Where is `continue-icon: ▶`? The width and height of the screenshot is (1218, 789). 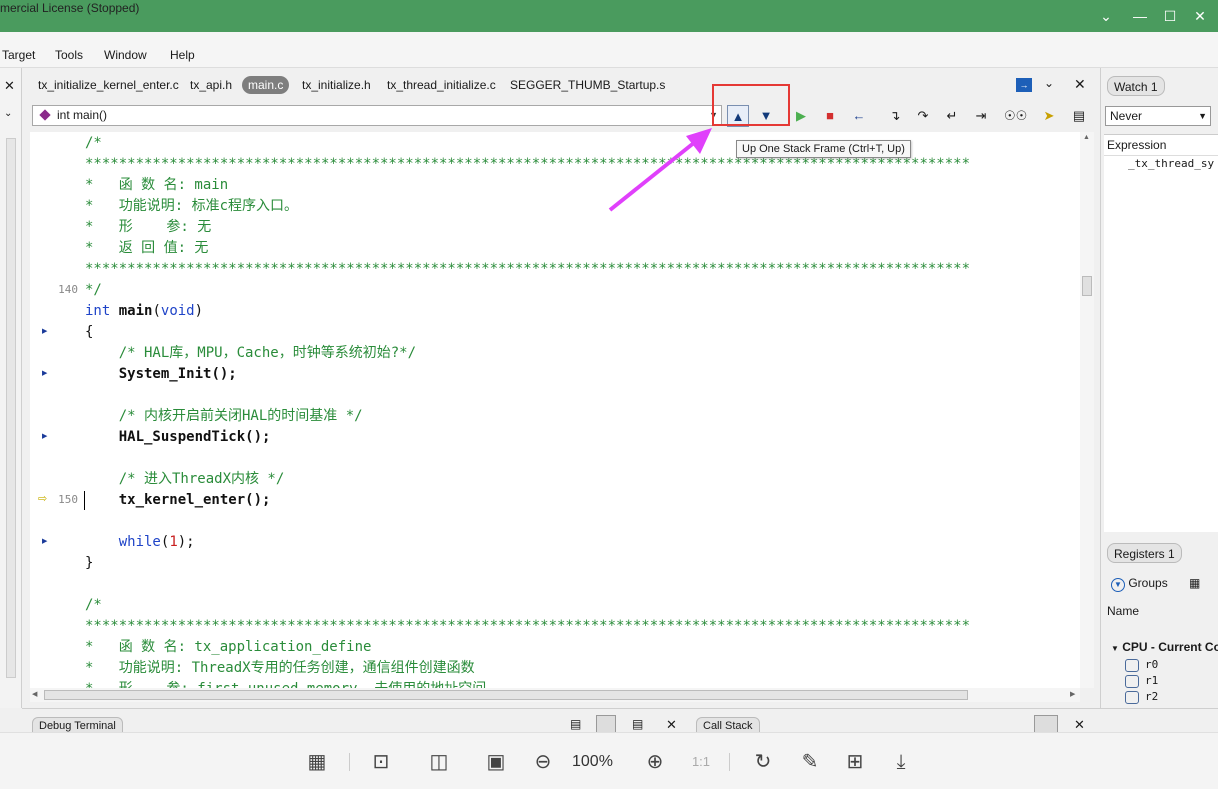
continue-icon: ▶ is located at coordinates (801, 116).